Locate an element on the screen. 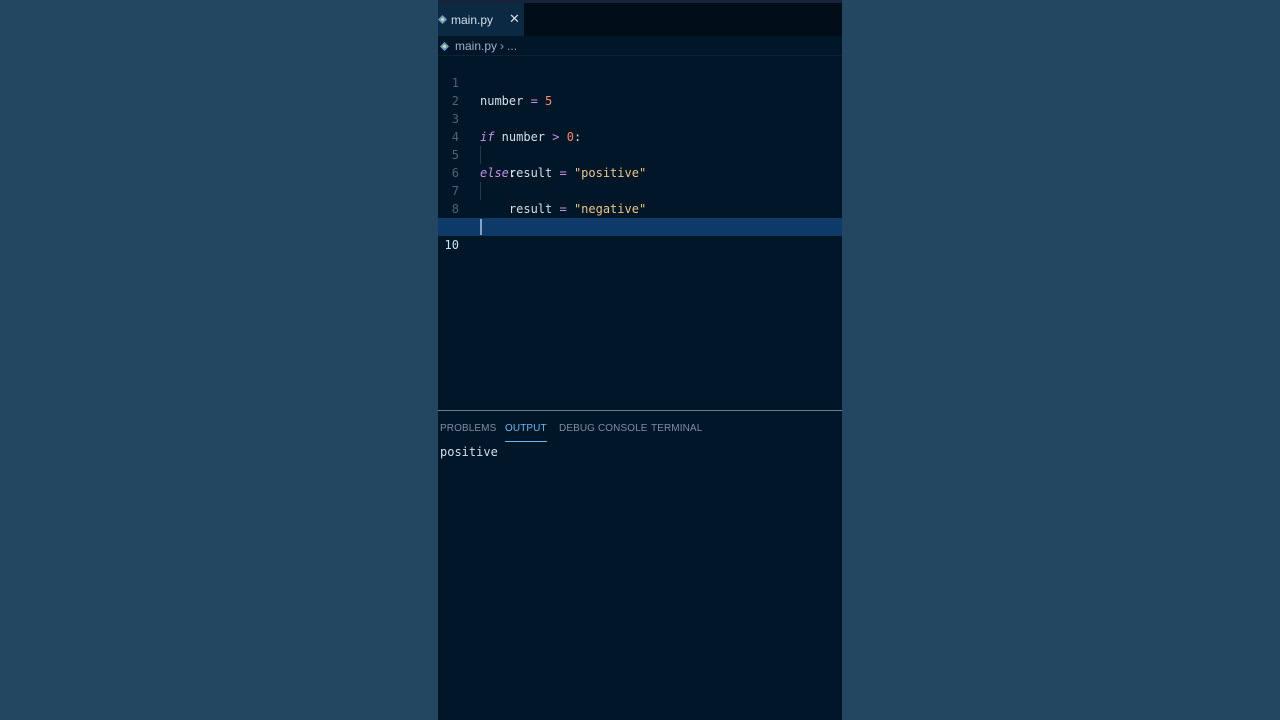 The height and width of the screenshot is (720, 1280). code-line: 4 result = "positive" is located at coordinates (640, 145).